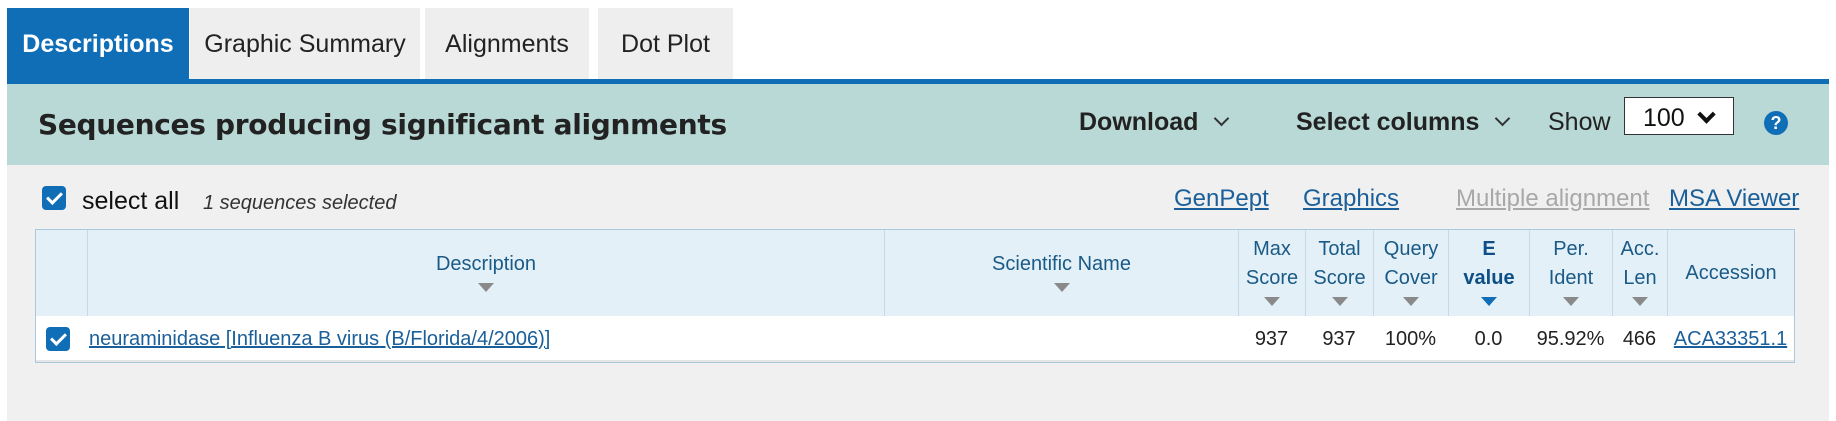 The image size is (1836, 421). I want to click on per-ident-cell: 95.92%, so click(1570, 339).